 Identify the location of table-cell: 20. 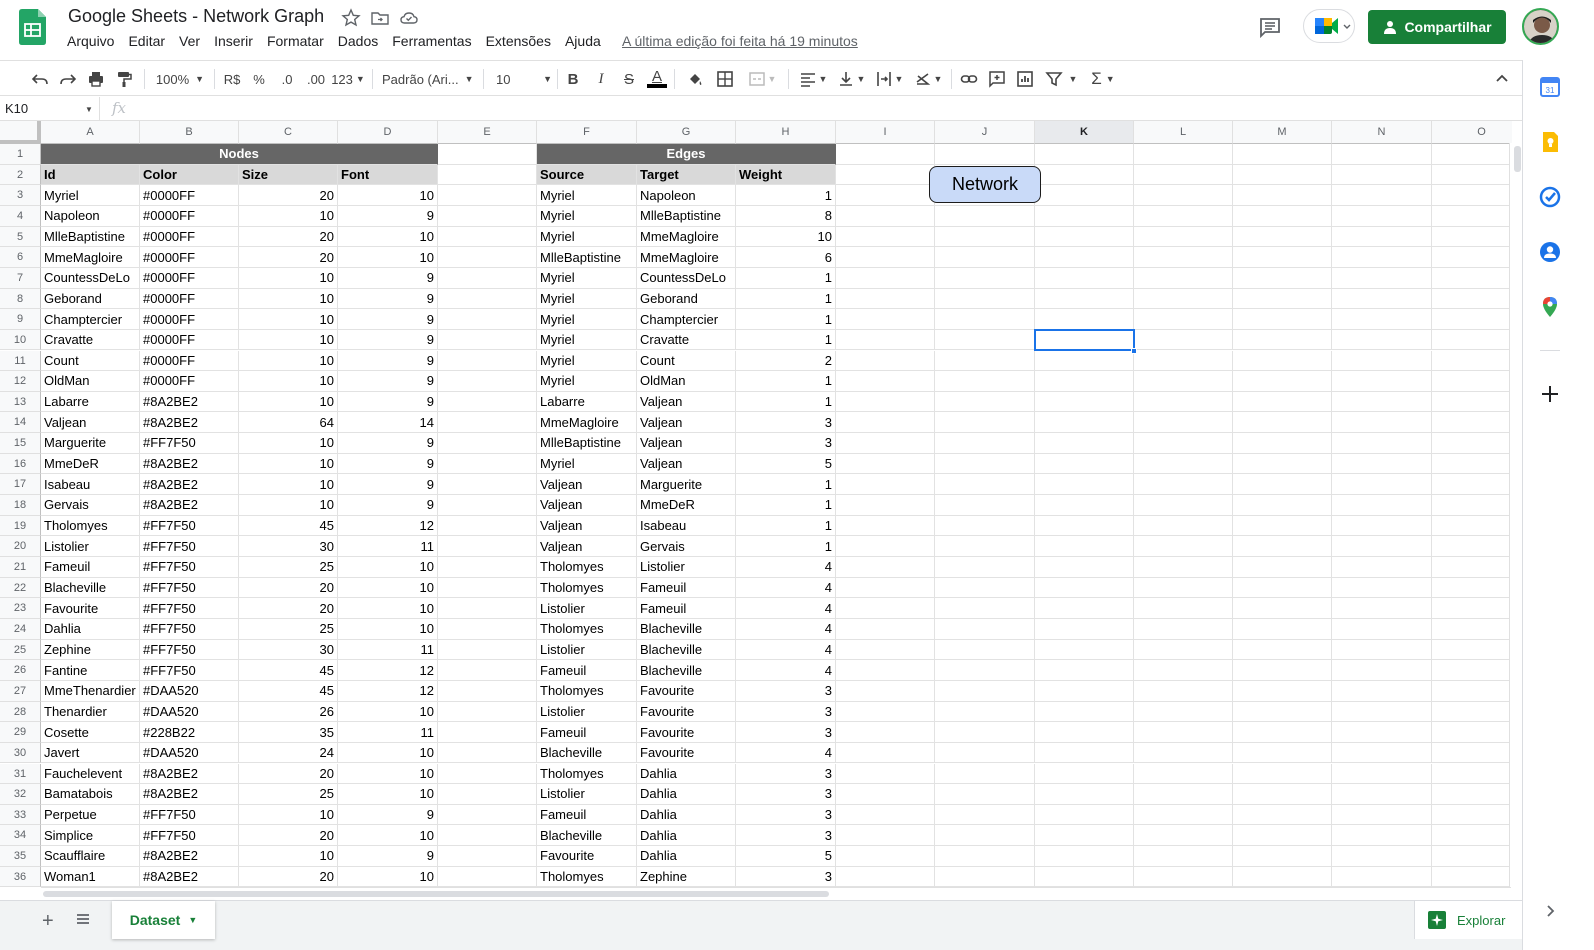
(288, 257).